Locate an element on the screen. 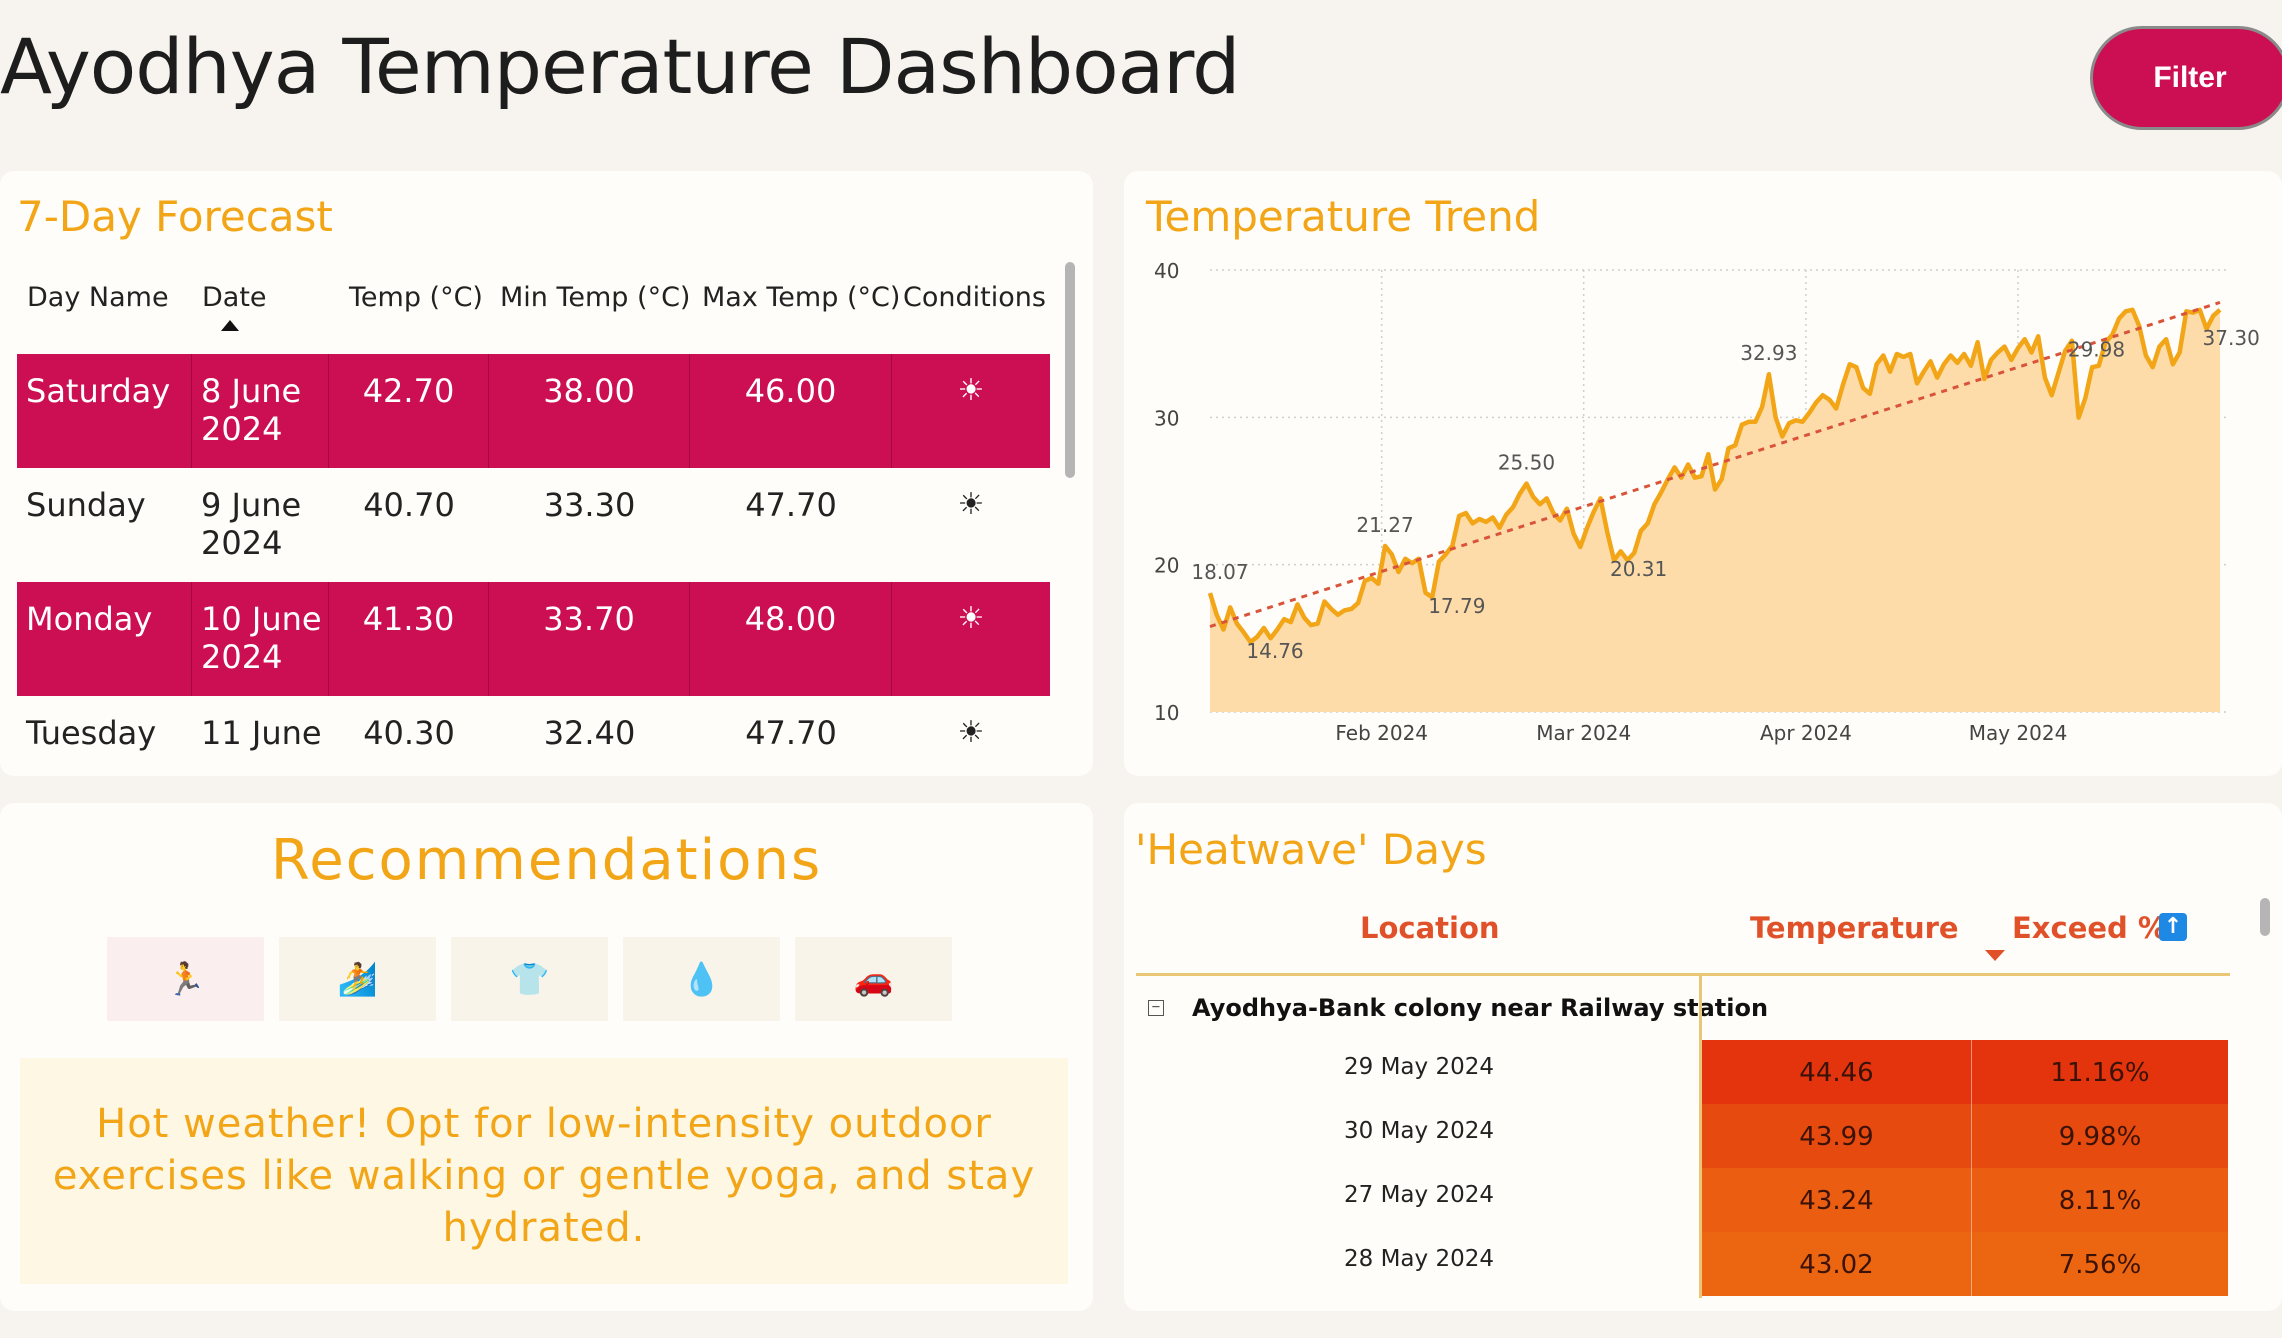  data-label: 29.98 is located at coordinates (2096, 350).